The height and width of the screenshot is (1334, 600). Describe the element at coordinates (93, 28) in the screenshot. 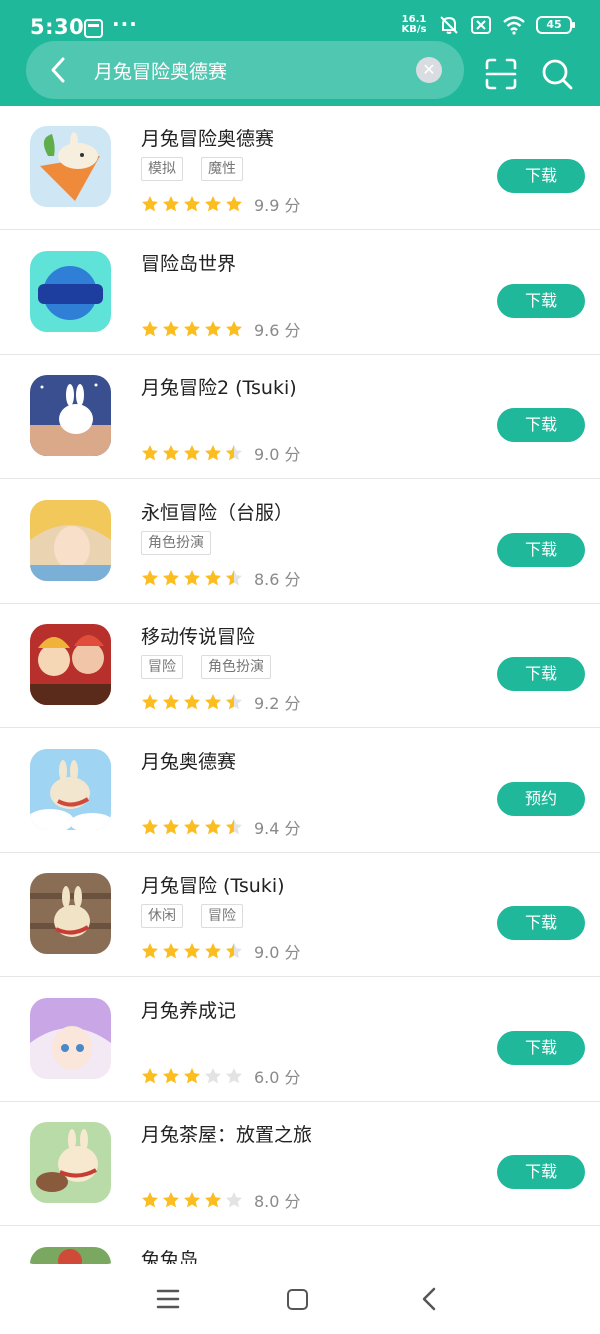

I see `notification-app-icon` at that location.